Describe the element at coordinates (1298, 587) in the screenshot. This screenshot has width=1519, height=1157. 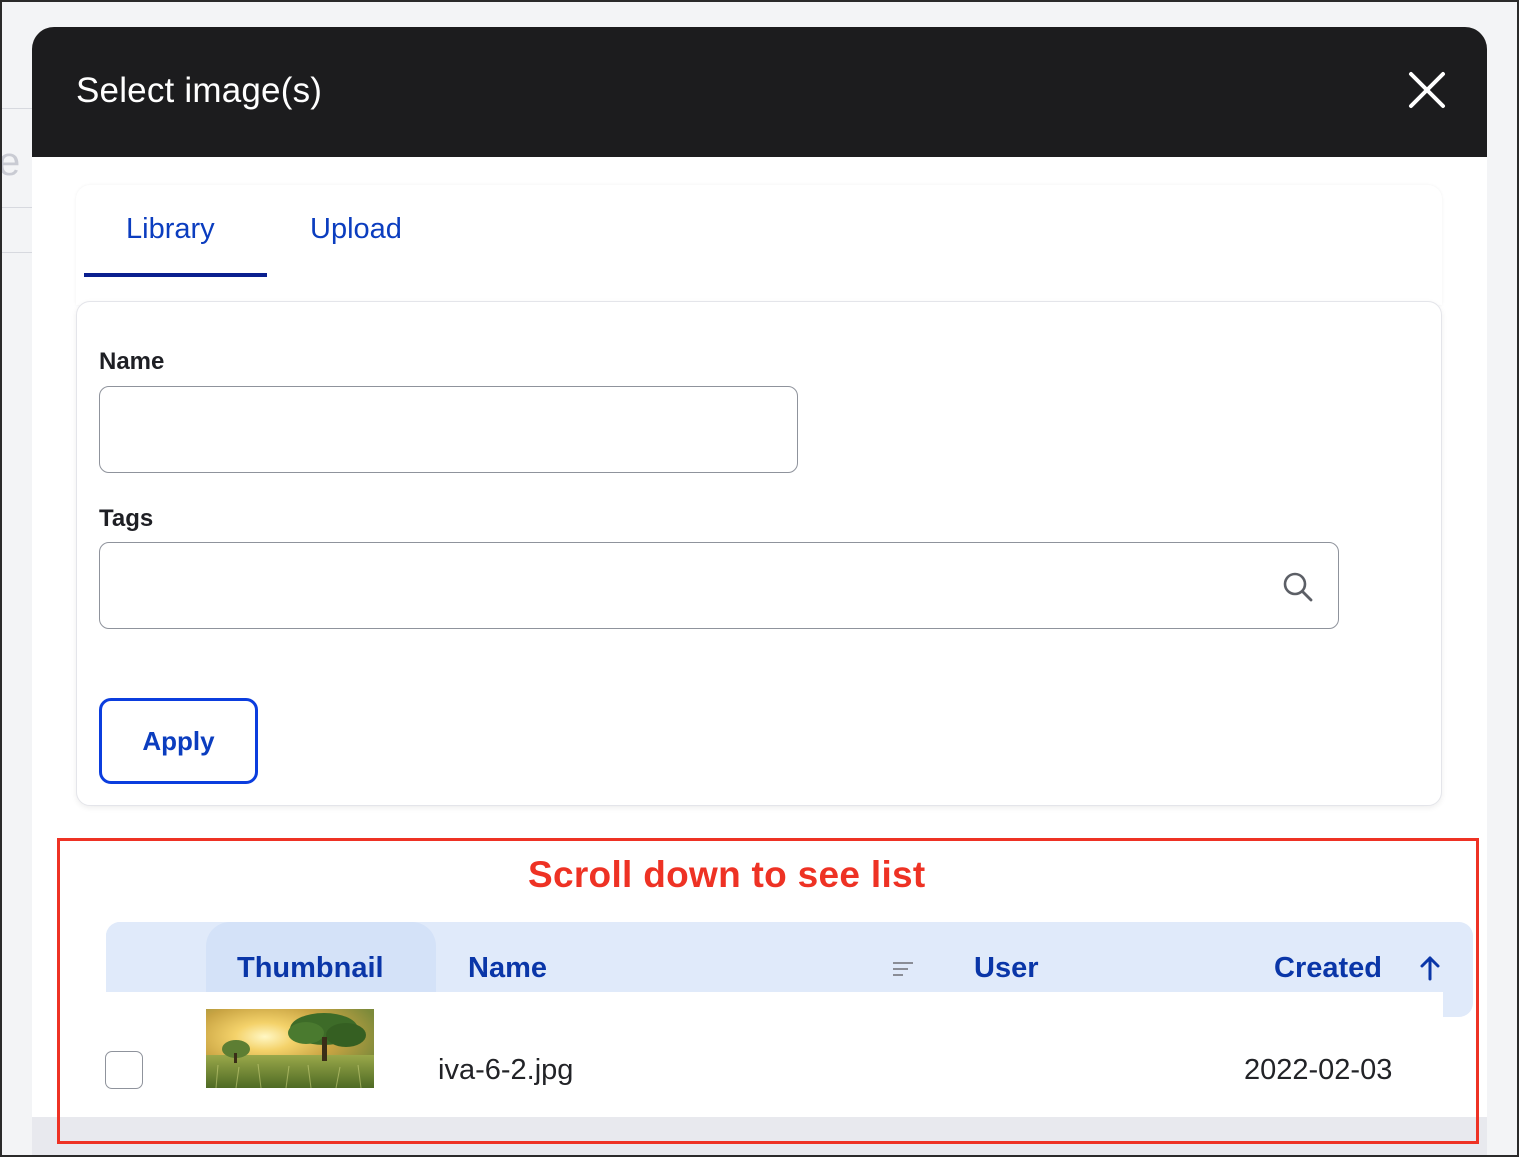
I see `search-icon` at that location.